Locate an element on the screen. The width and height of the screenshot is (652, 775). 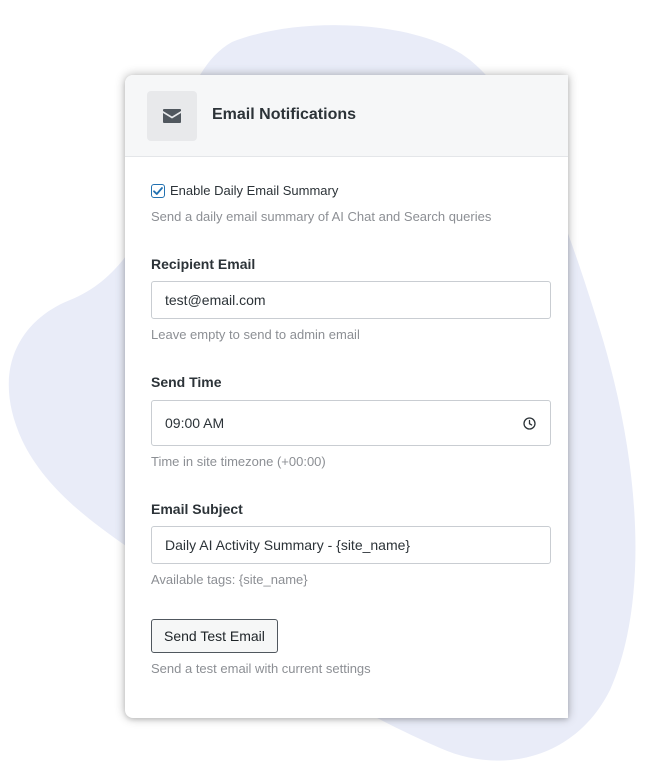
card-title: Email Notifications is located at coordinates (284, 114).